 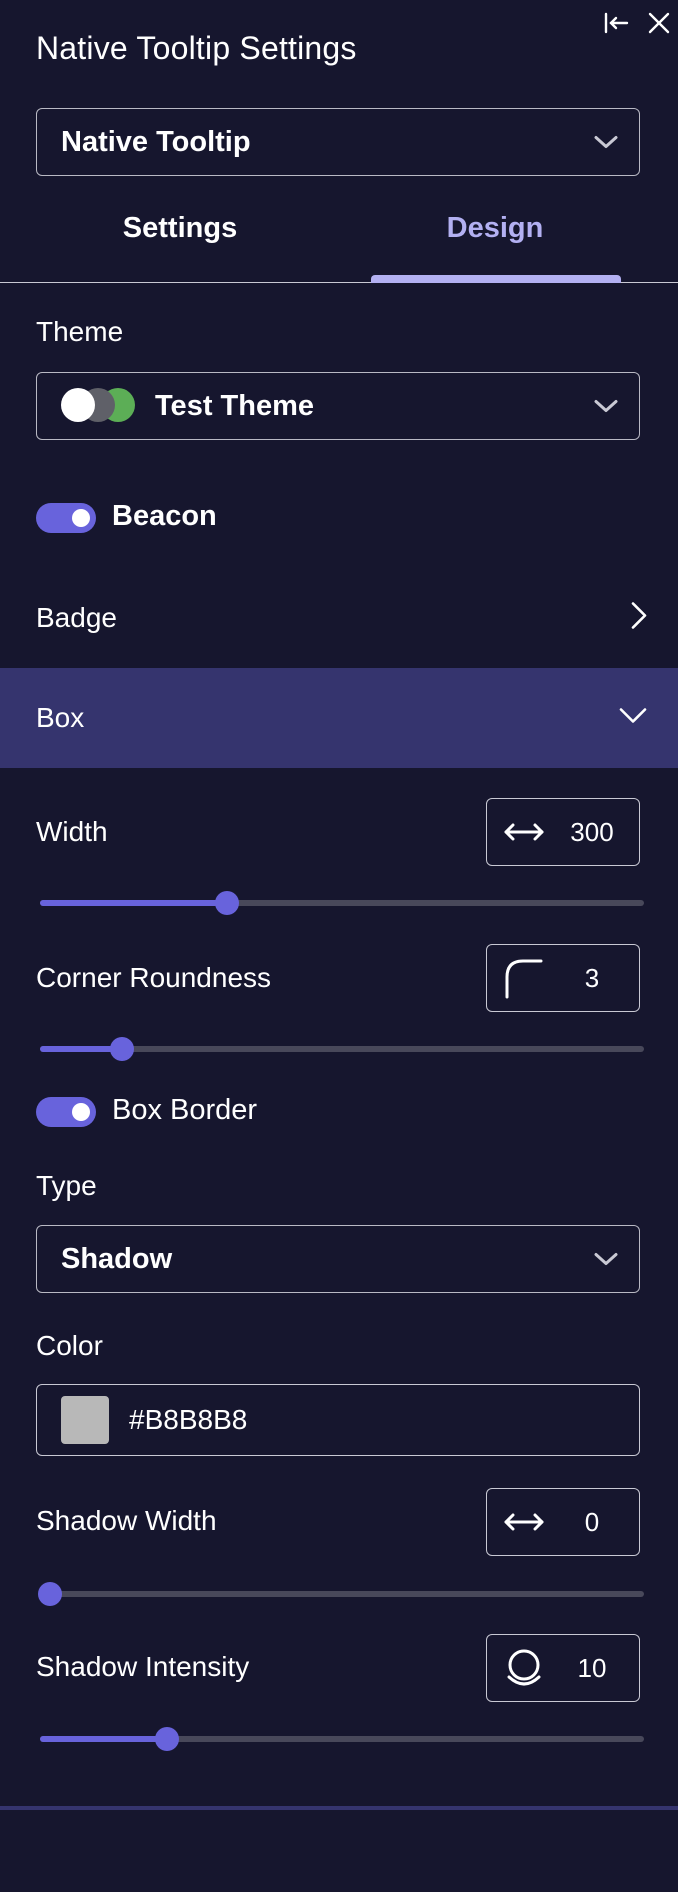 I want to click on box-border-toggle, so click(x=66, y=1112).